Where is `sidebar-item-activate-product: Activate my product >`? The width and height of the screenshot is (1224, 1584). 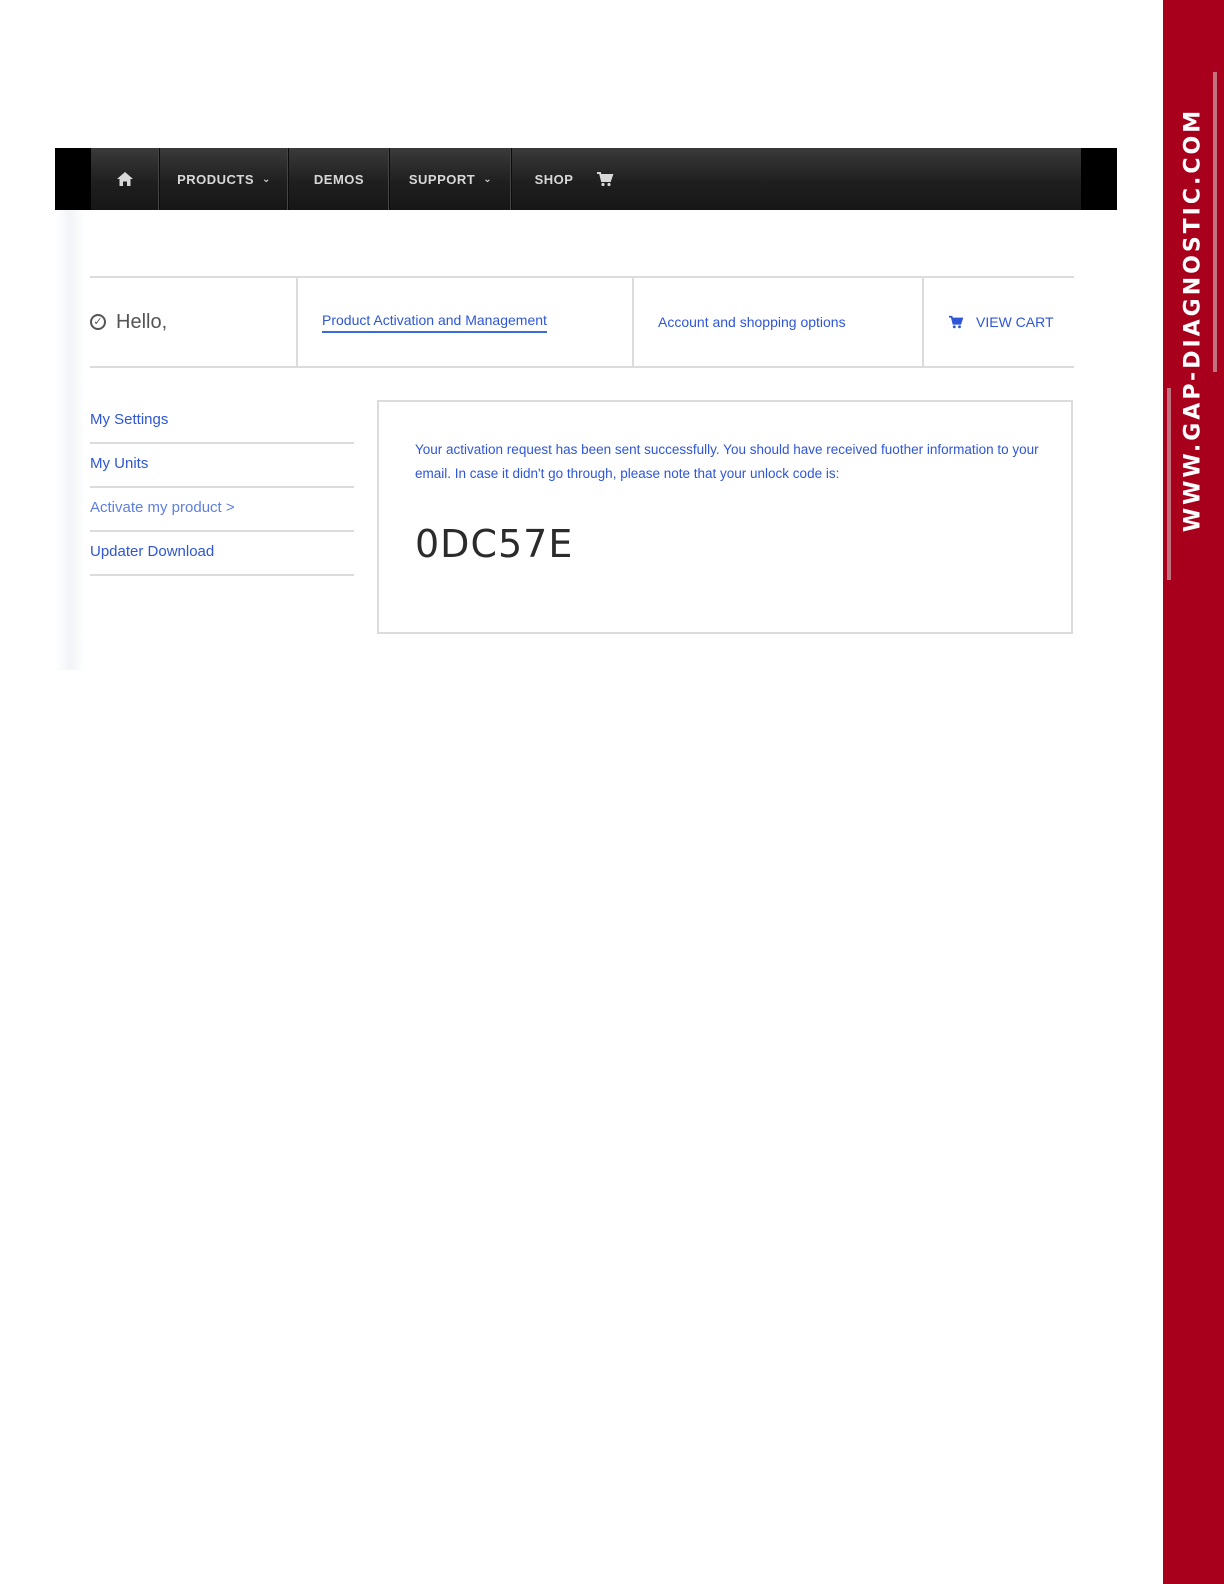
sidebar-item-activate-product: Activate my product > is located at coordinates (222, 510).